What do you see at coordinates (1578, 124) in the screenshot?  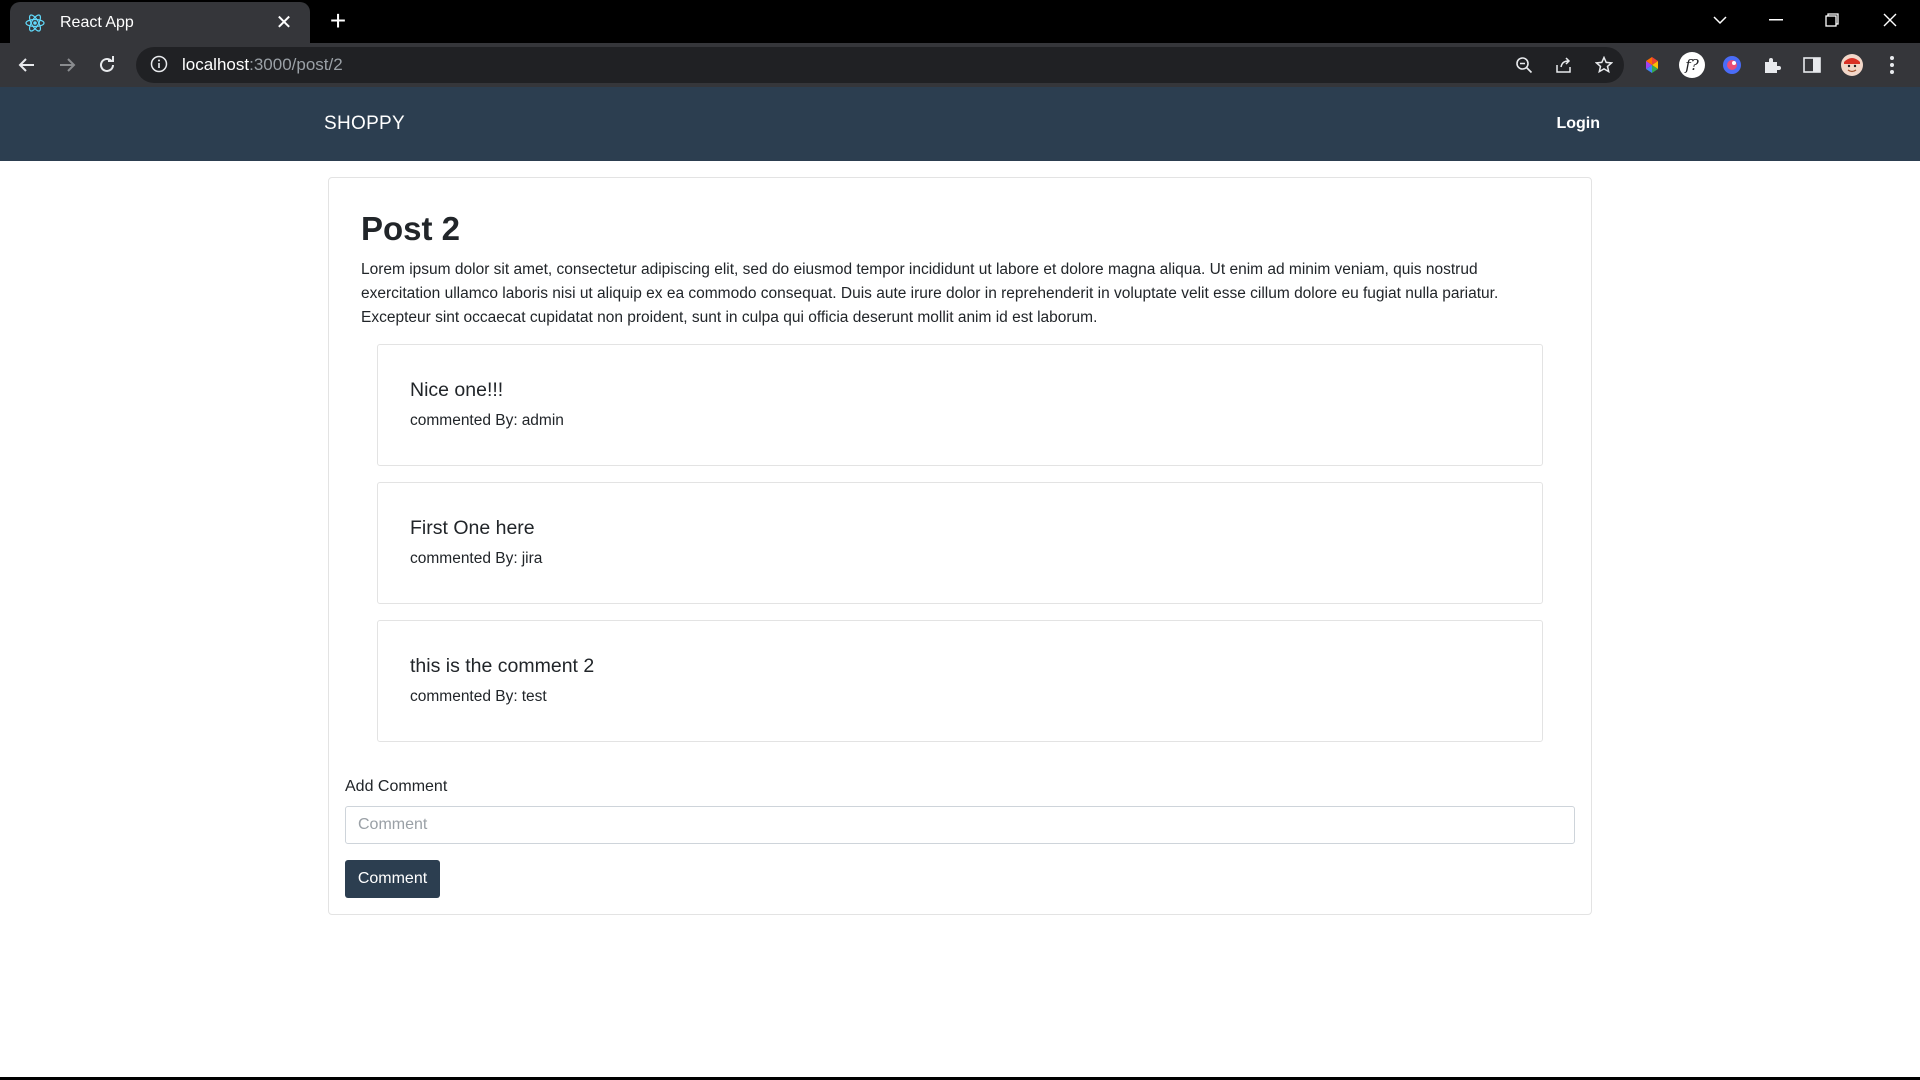 I see `login-link: Login` at bounding box center [1578, 124].